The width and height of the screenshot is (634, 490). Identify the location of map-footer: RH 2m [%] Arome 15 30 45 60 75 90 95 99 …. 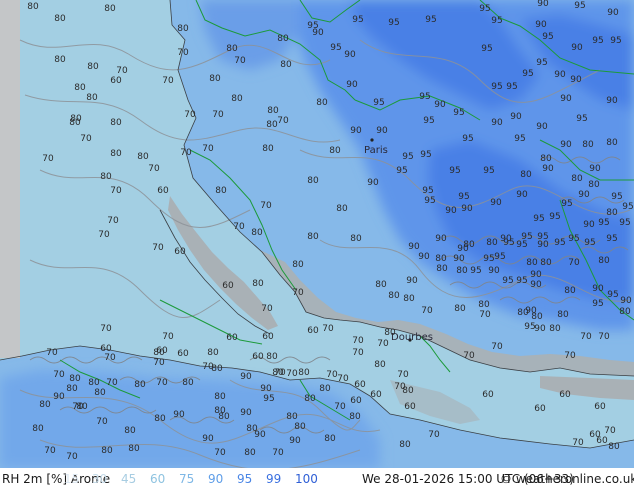
(317, 479).